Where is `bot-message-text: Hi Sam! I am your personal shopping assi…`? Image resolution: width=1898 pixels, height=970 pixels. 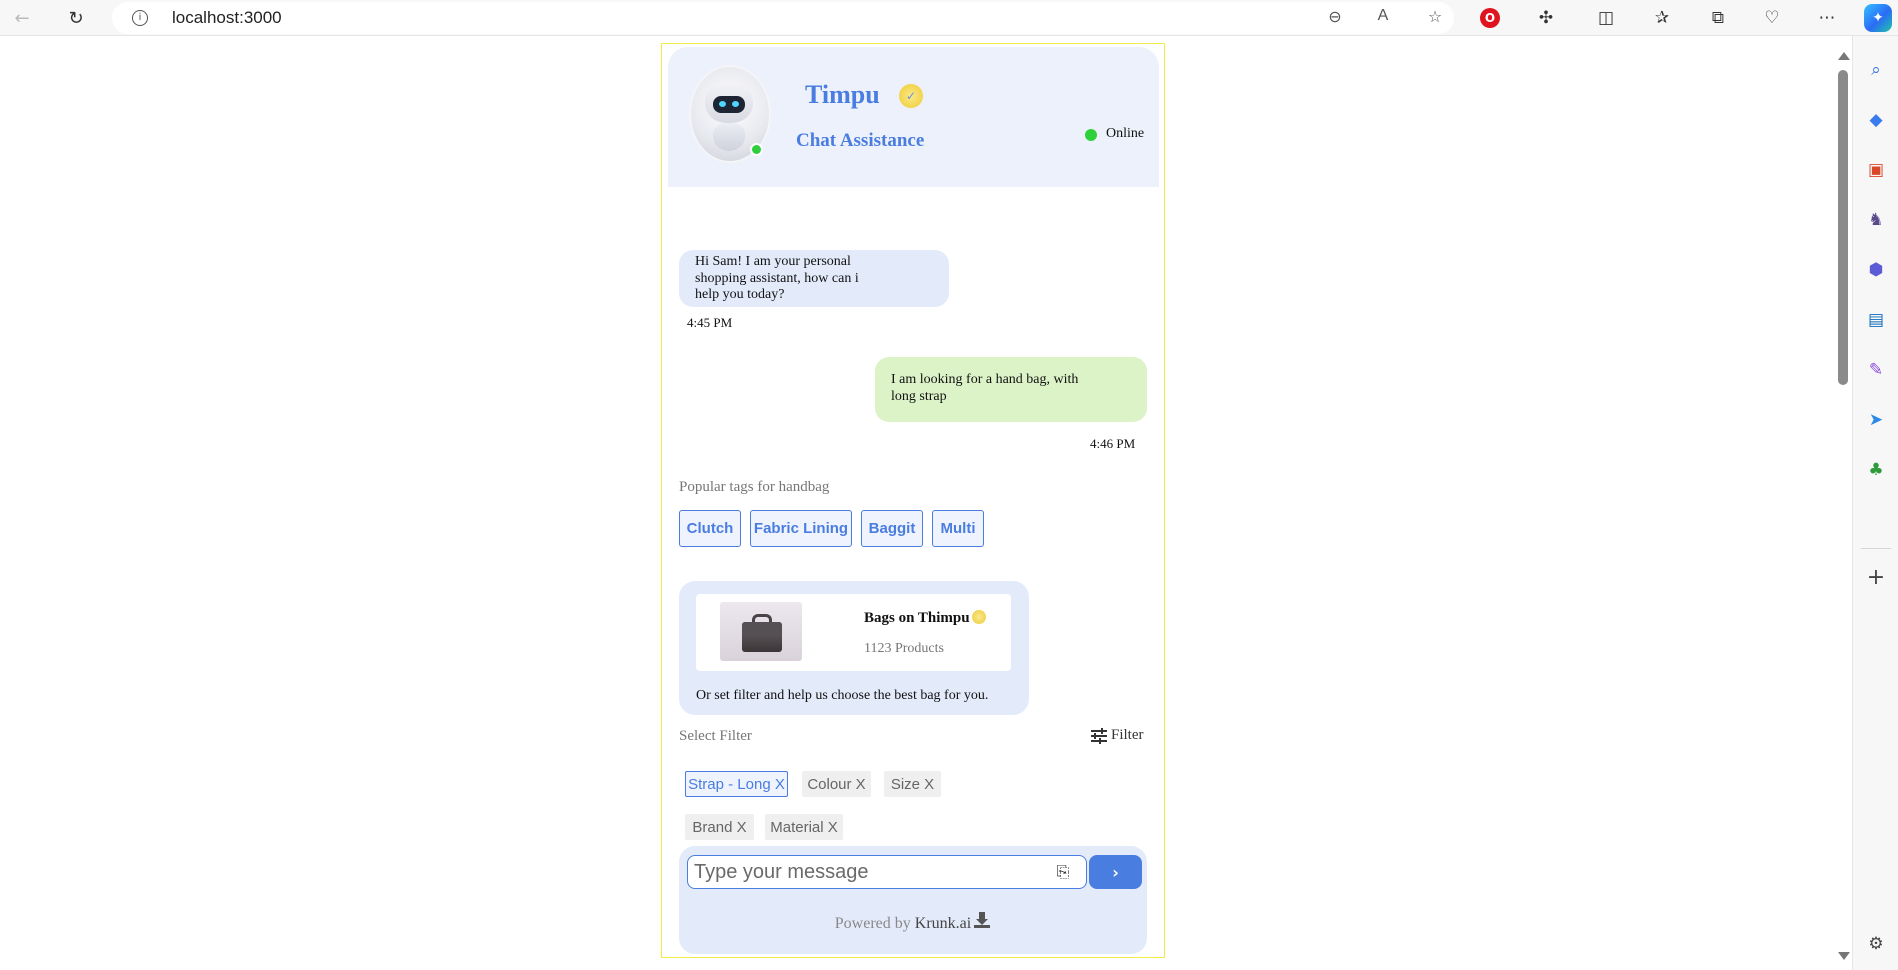
bot-message-text: Hi Sam! I am your personal shopping assi… is located at coordinates (777, 278).